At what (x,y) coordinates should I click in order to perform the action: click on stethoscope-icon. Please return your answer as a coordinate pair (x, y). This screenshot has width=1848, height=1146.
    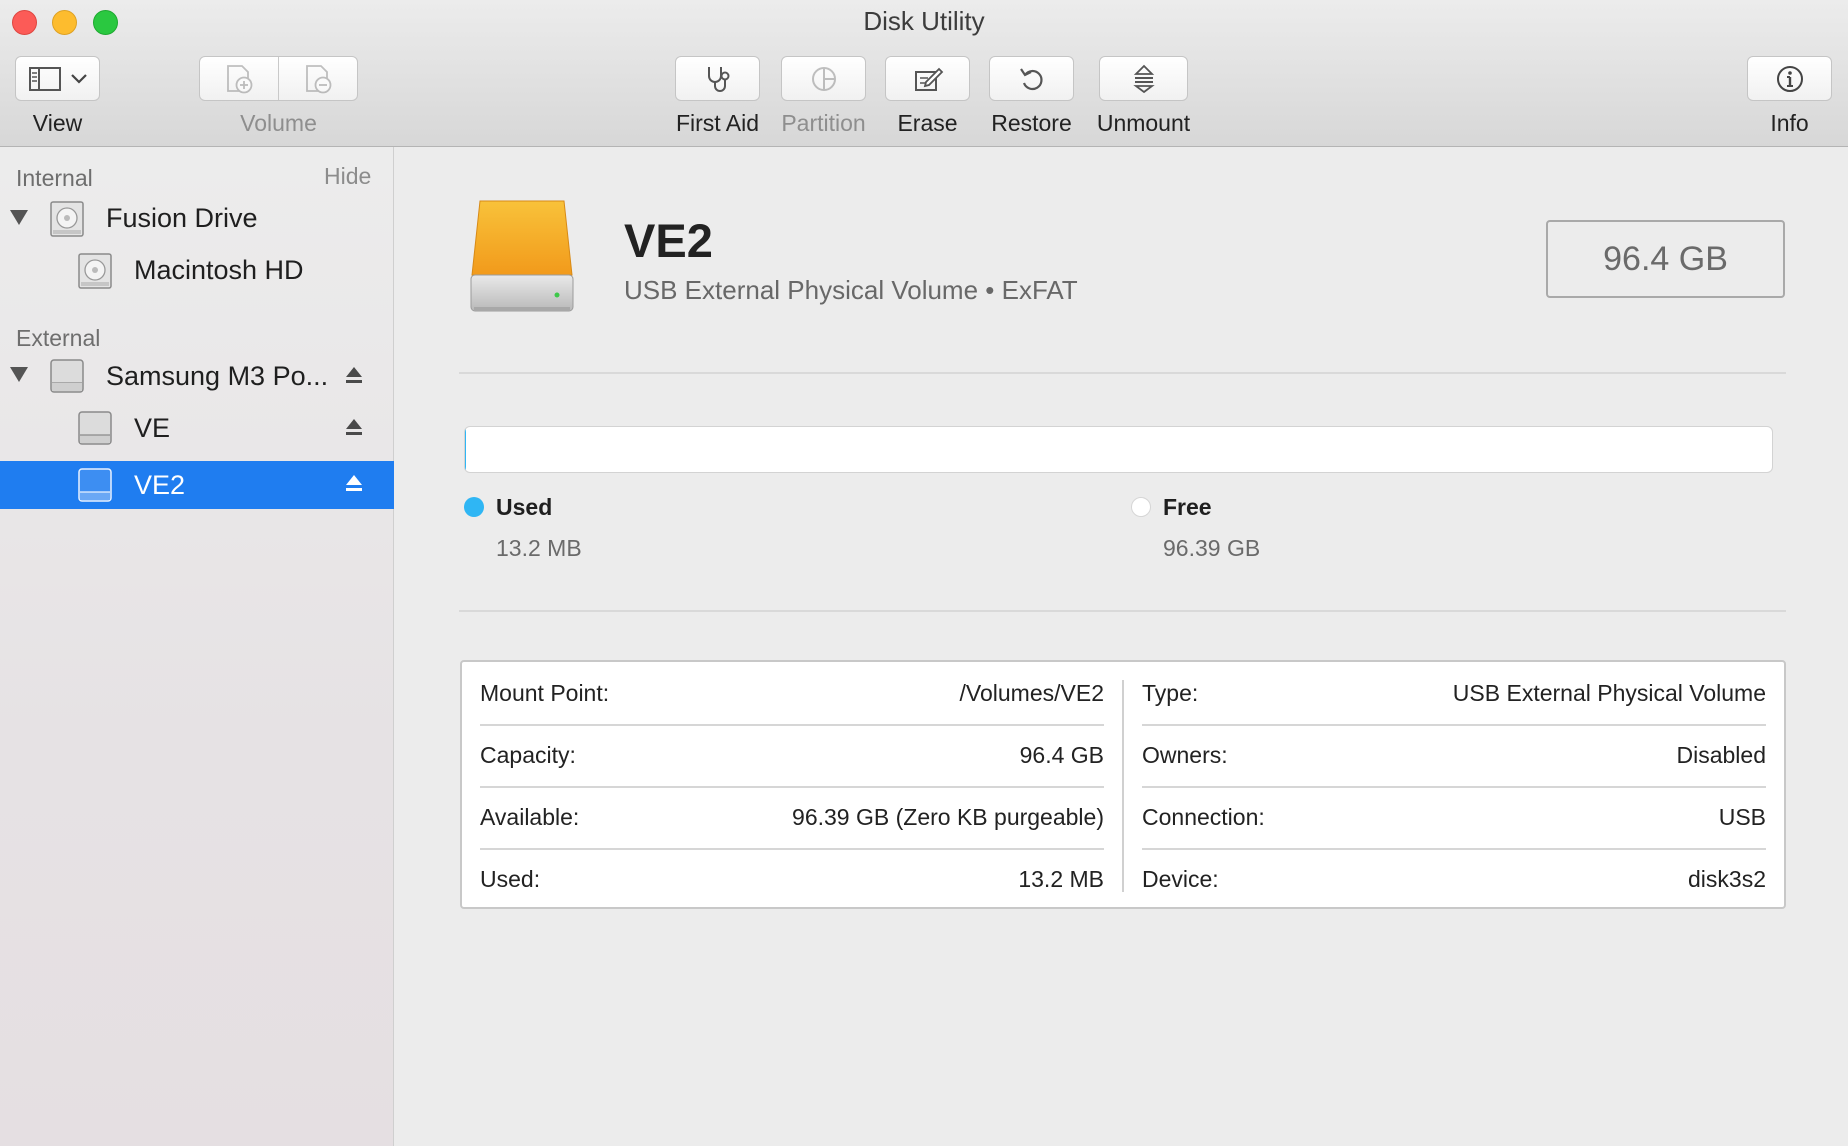
    Looking at the image, I should click on (718, 79).